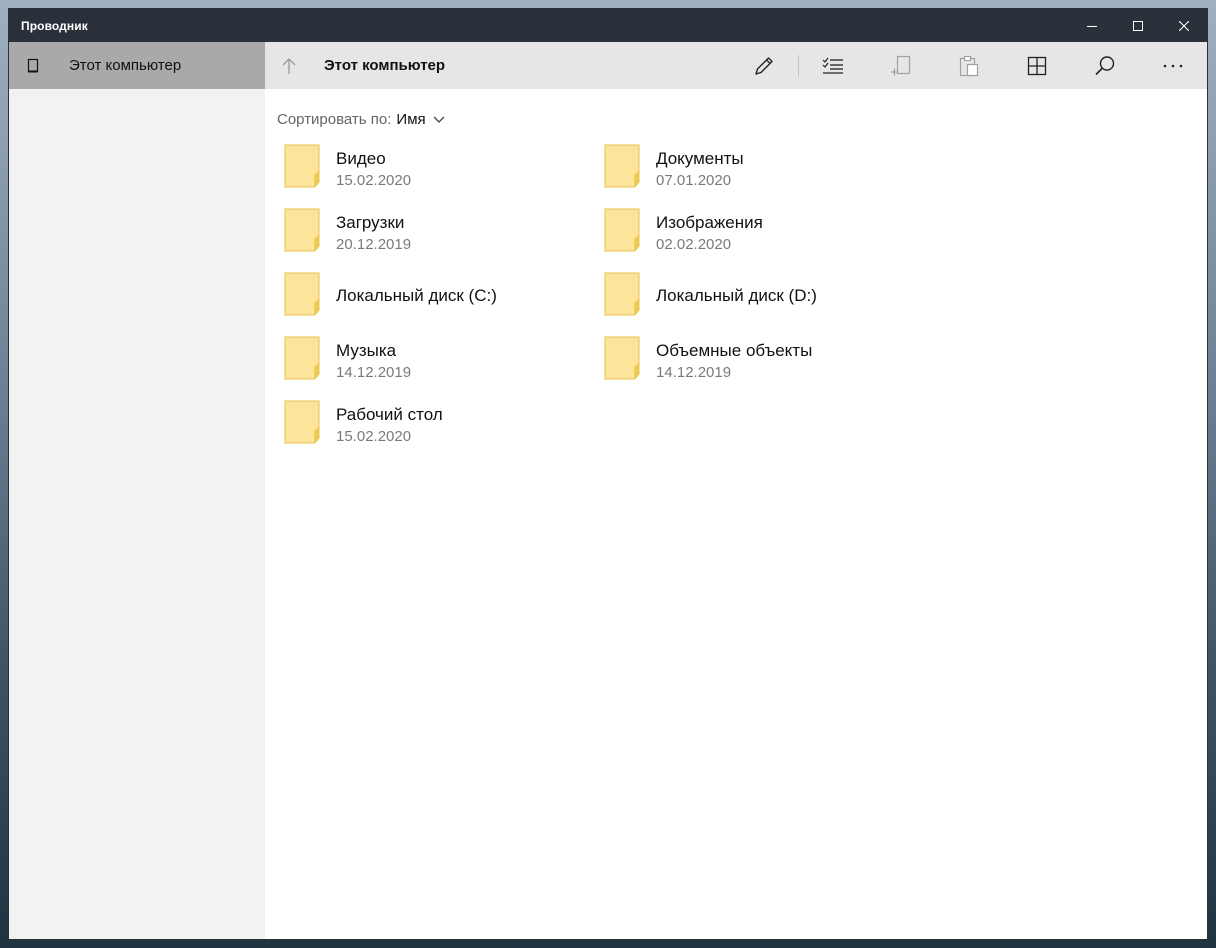 Image resolution: width=1216 pixels, height=948 pixels. I want to click on title-bar: Проводник, so click(608, 25).